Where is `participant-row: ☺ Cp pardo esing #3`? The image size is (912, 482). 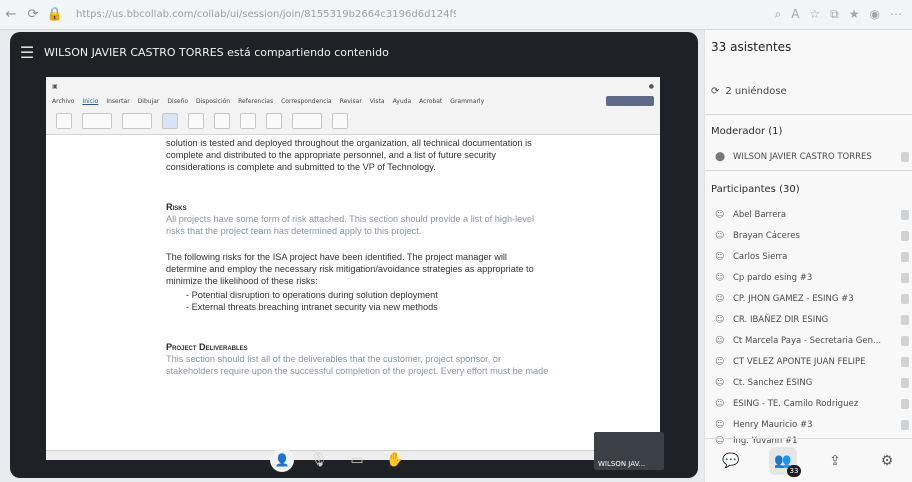
participant-row: ☺ Cp pardo esing #3 is located at coordinates (812, 278).